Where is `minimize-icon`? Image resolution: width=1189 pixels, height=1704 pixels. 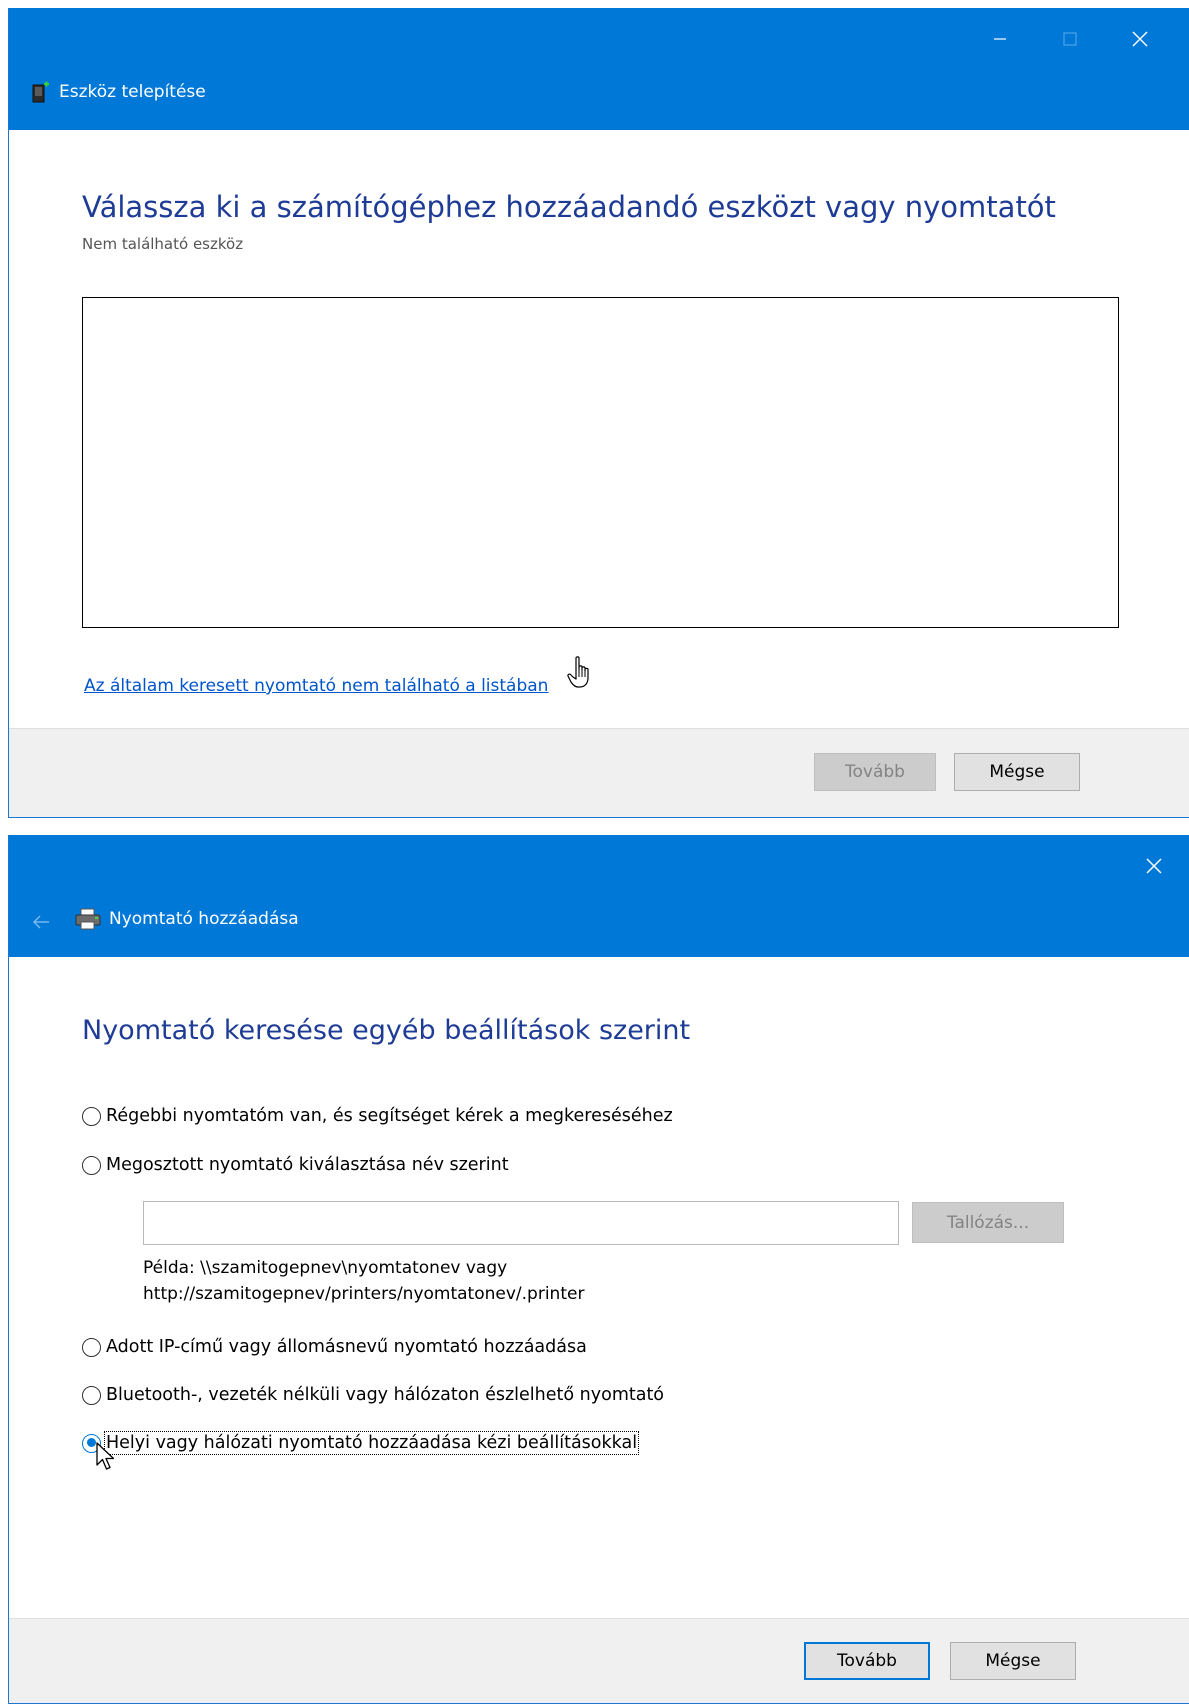 minimize-icon is located at coordinates (1000, 39).